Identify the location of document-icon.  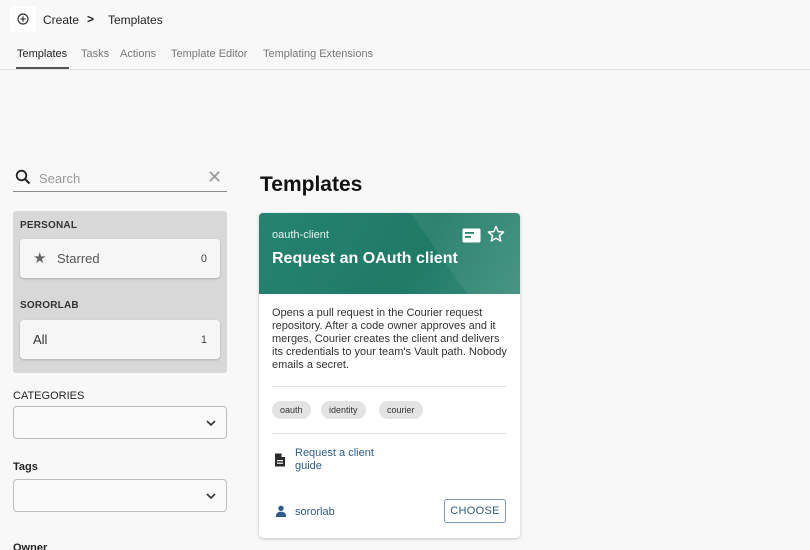
(471, 235).